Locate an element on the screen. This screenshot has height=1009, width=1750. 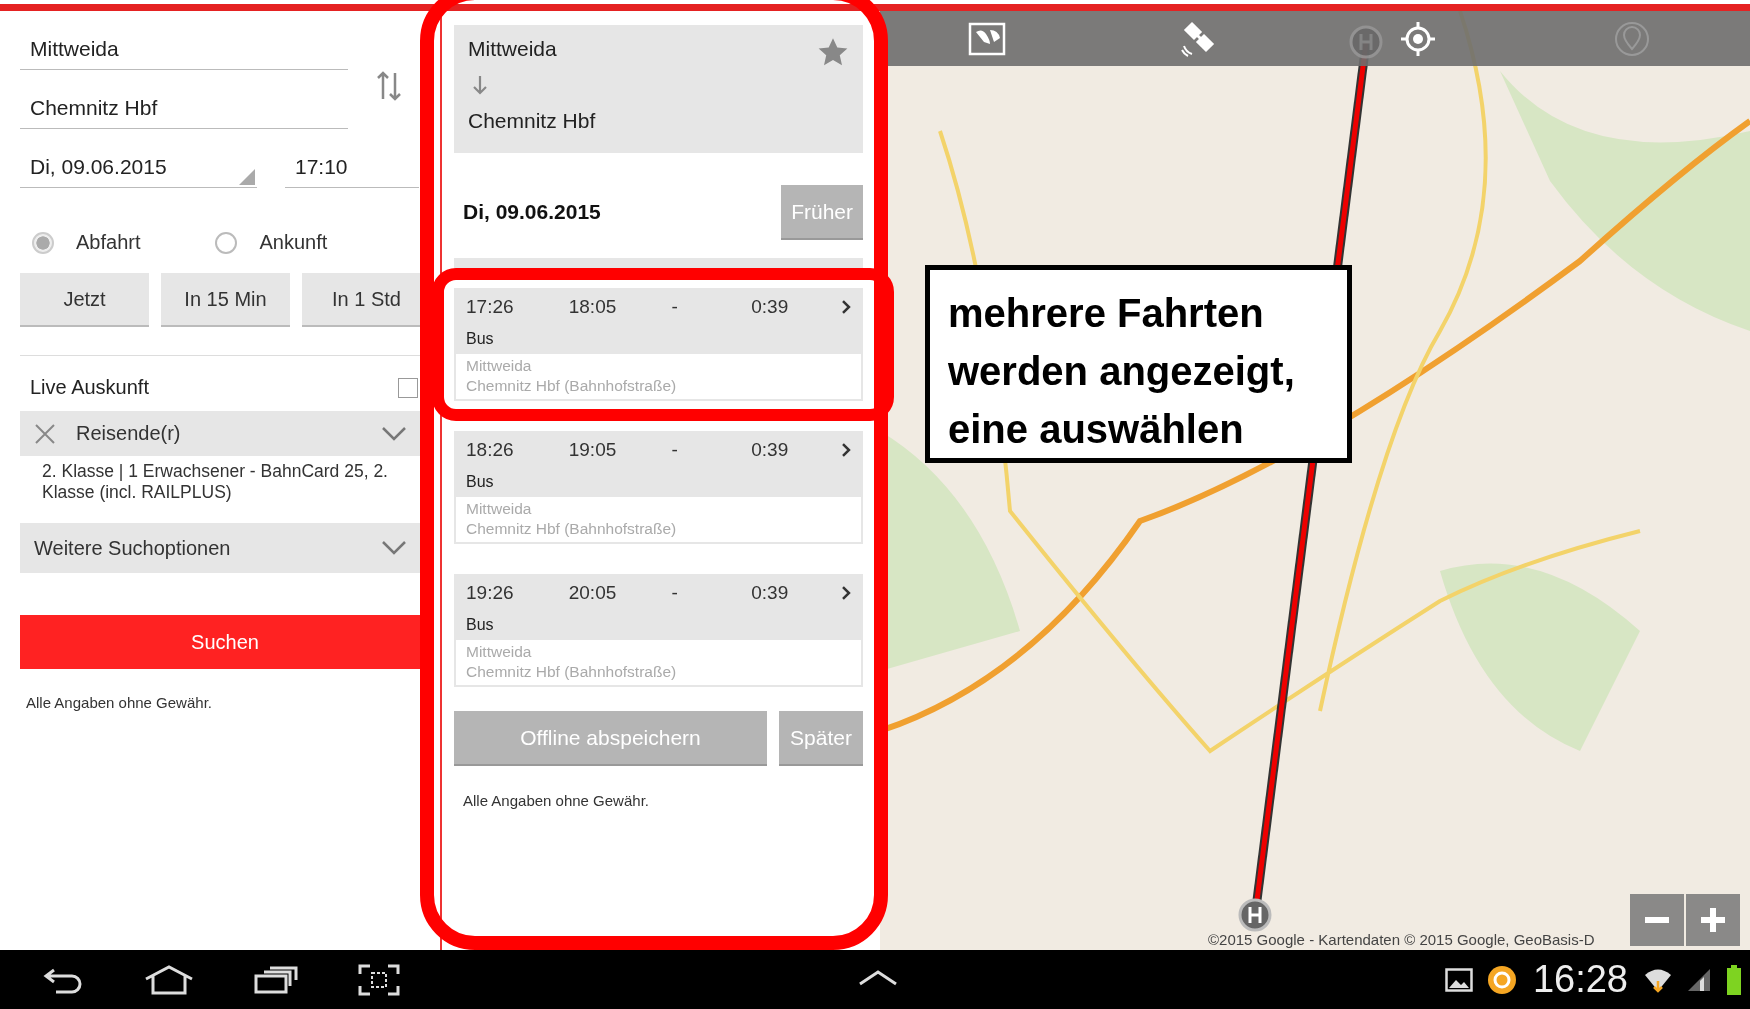
origin-label: Mittweida is located at coordinates (512, 49).